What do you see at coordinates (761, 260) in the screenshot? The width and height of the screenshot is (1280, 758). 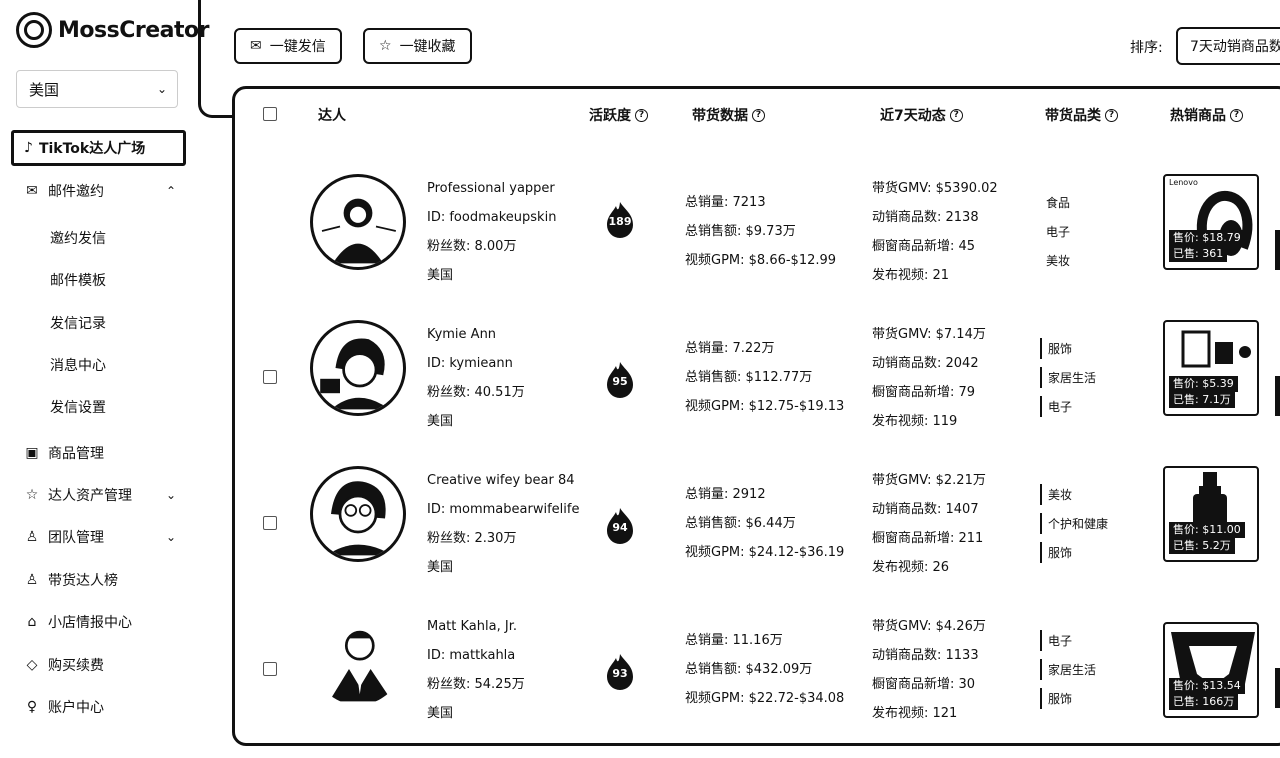 I see `video-gpm: 视频GPM: $8.66-$12.99` at bounding box center [761, 260].